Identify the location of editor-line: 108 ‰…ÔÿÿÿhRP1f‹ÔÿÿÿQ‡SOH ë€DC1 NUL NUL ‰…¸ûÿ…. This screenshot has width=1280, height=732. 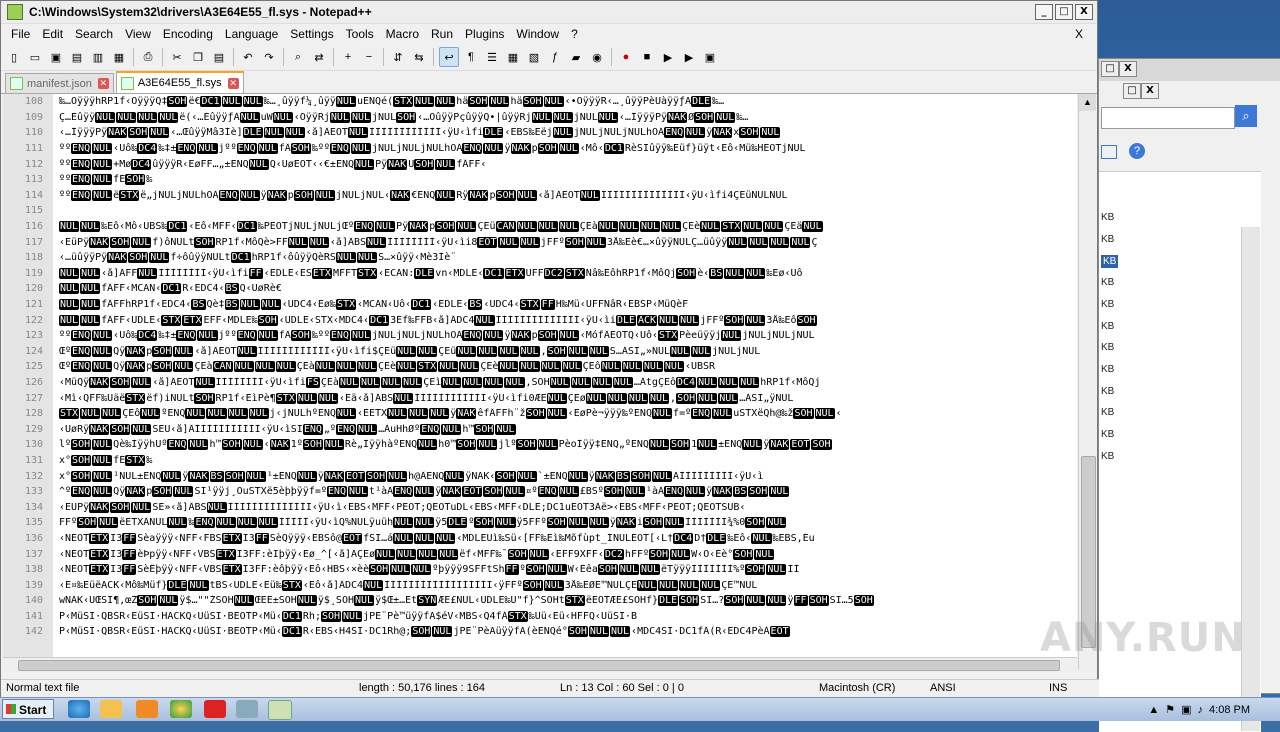
(540, 102).